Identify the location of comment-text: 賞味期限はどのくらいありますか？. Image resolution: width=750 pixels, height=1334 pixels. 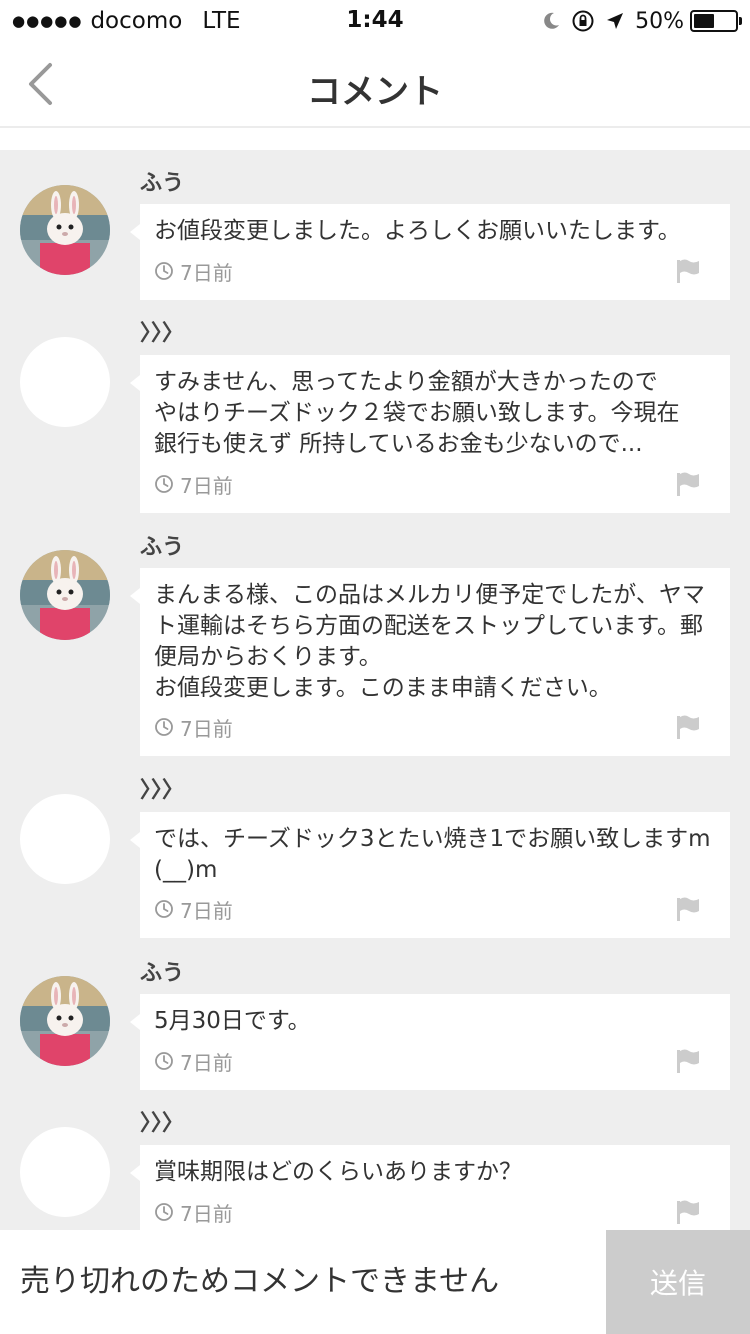
(338, 1172).